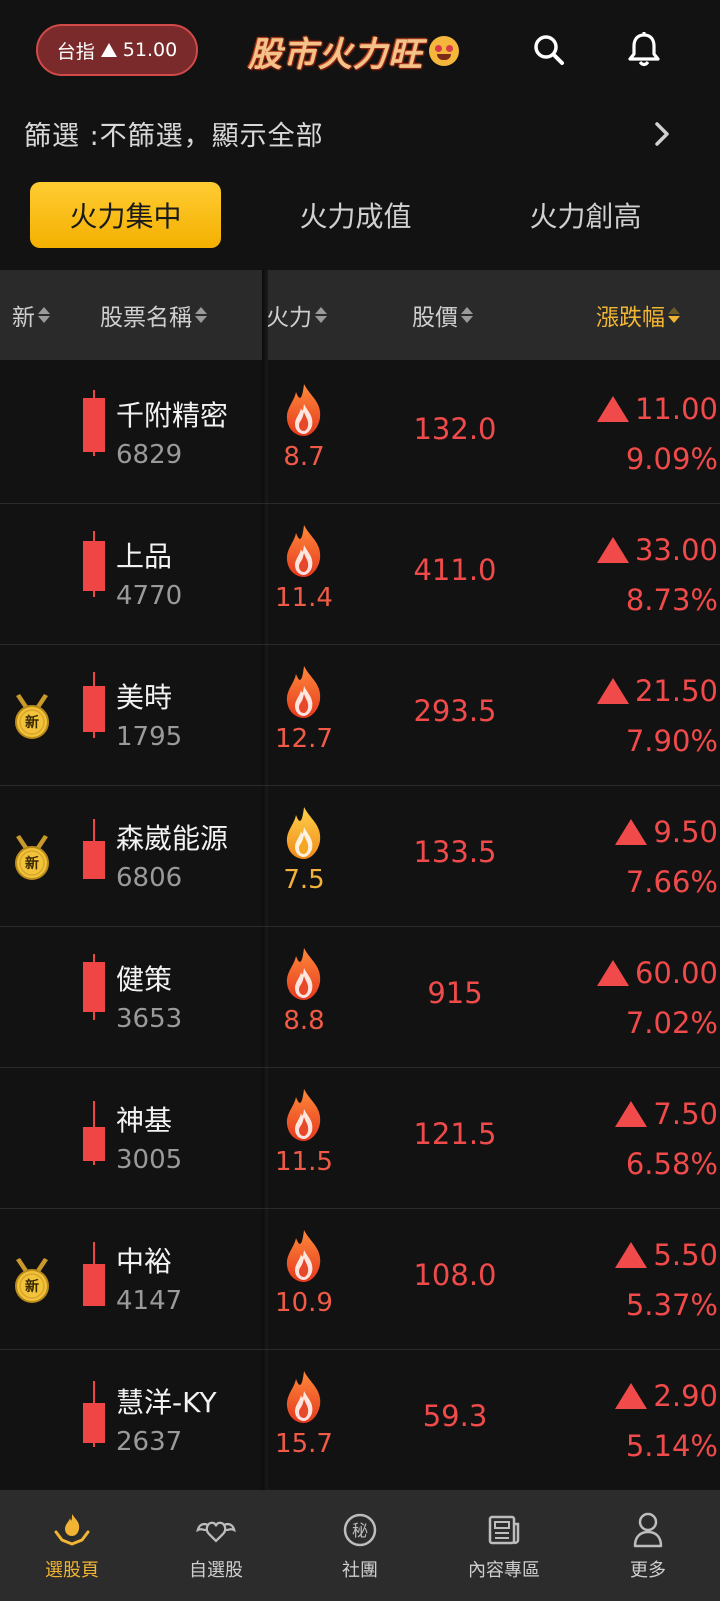 This screenshot has height=1601, width=720. I want to click on filter-bar: 篩選 :不篩選，顯示全部, so click(360, 133).